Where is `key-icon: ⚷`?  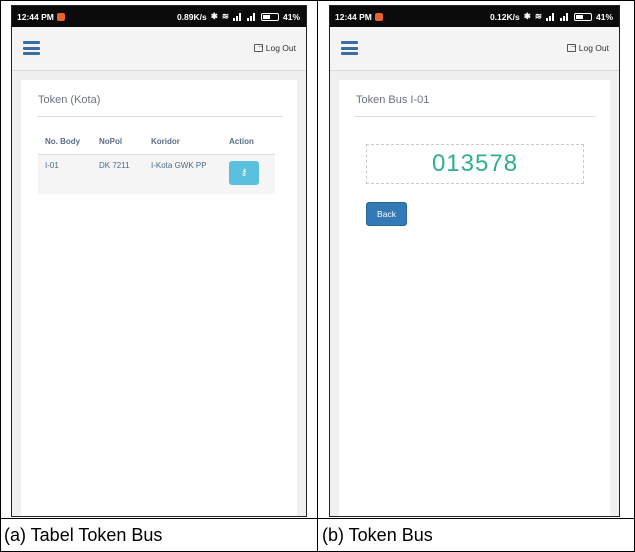 key-icon: ⚷ is located at coordinates (244, 172).